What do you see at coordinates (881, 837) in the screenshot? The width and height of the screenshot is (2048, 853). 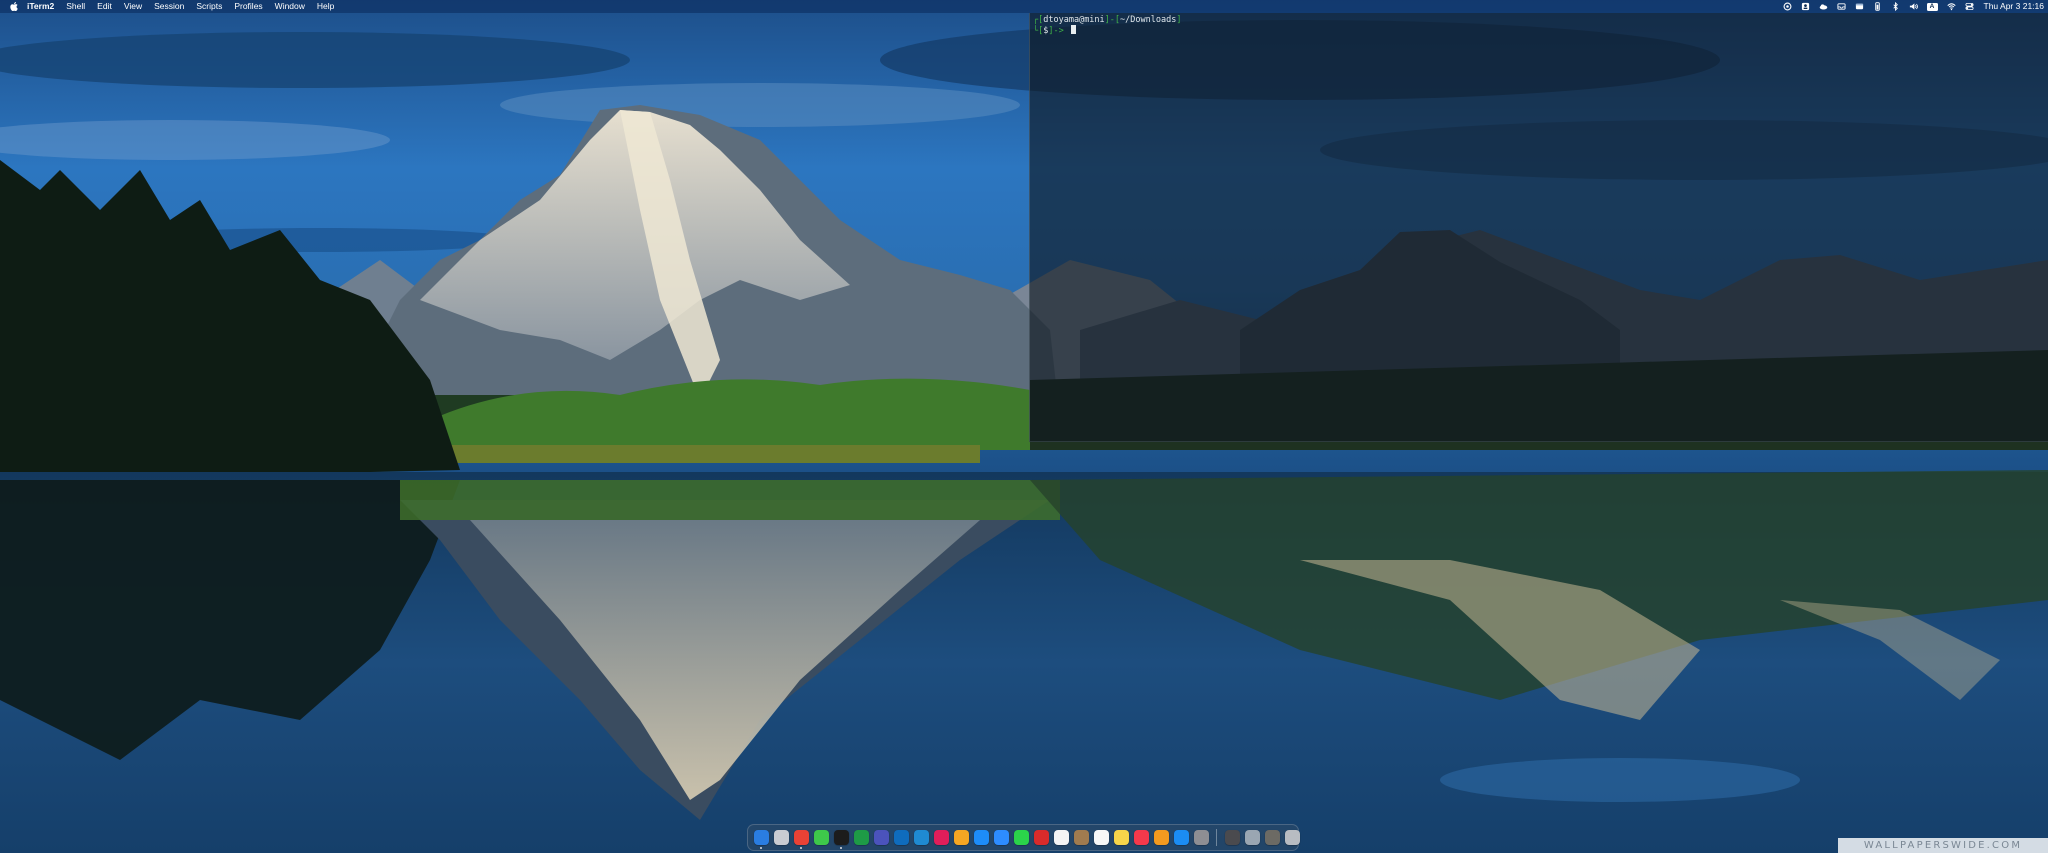 I see `dock-teams-icon` at bounding box center [881, 837].